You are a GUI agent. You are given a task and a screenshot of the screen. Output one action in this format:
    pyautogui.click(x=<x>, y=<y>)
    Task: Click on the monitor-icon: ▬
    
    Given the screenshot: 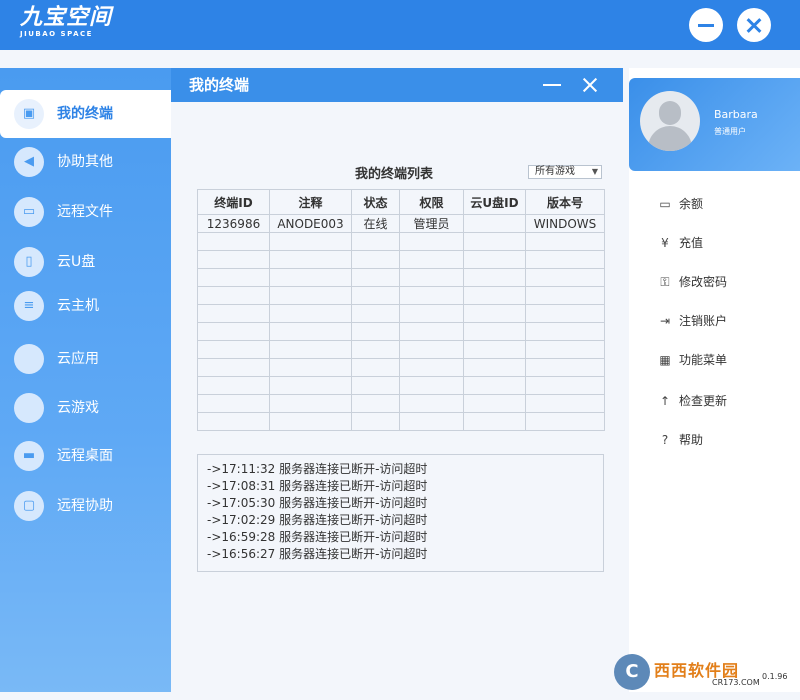 What is the action you would take?
    pyautogui.click(x=29, y=456)
    